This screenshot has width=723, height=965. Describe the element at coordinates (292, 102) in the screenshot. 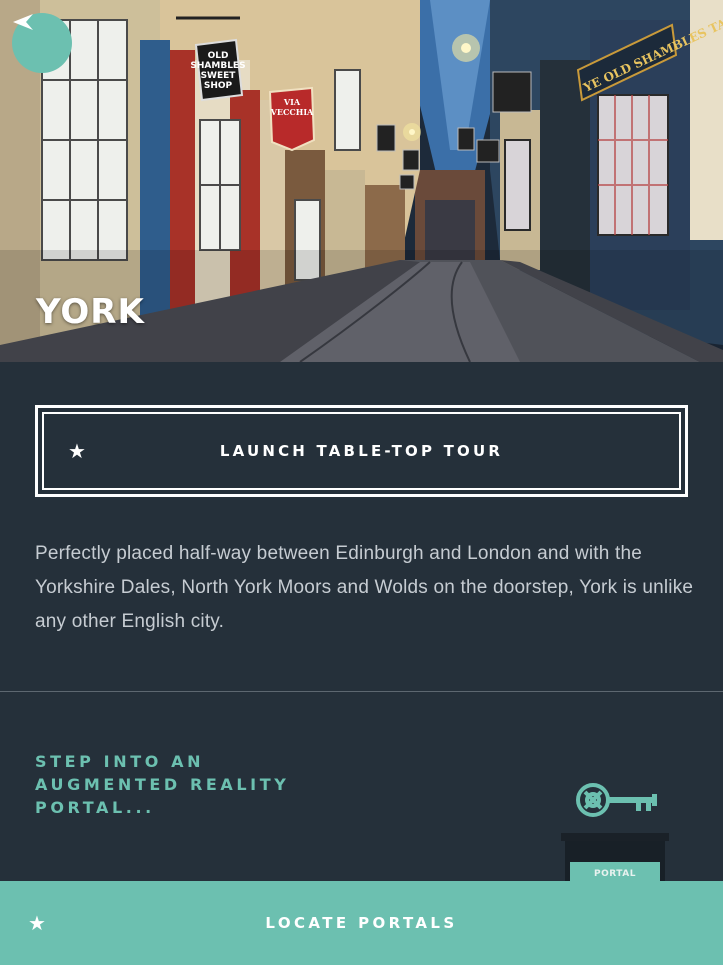

I see `svg-text: VIA` at that location.